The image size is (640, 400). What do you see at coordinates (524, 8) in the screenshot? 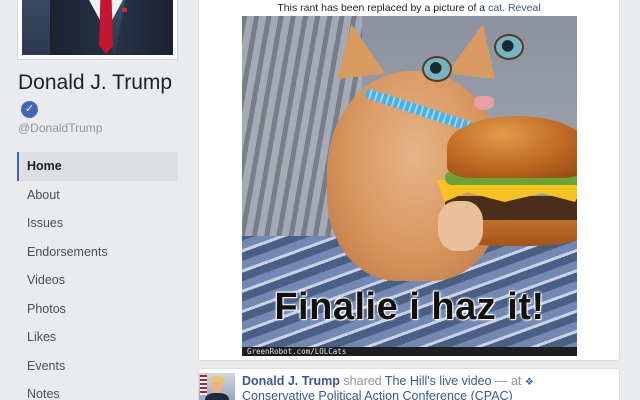
I see `reveal-link: Reveal` at bounding box center [524, 8].